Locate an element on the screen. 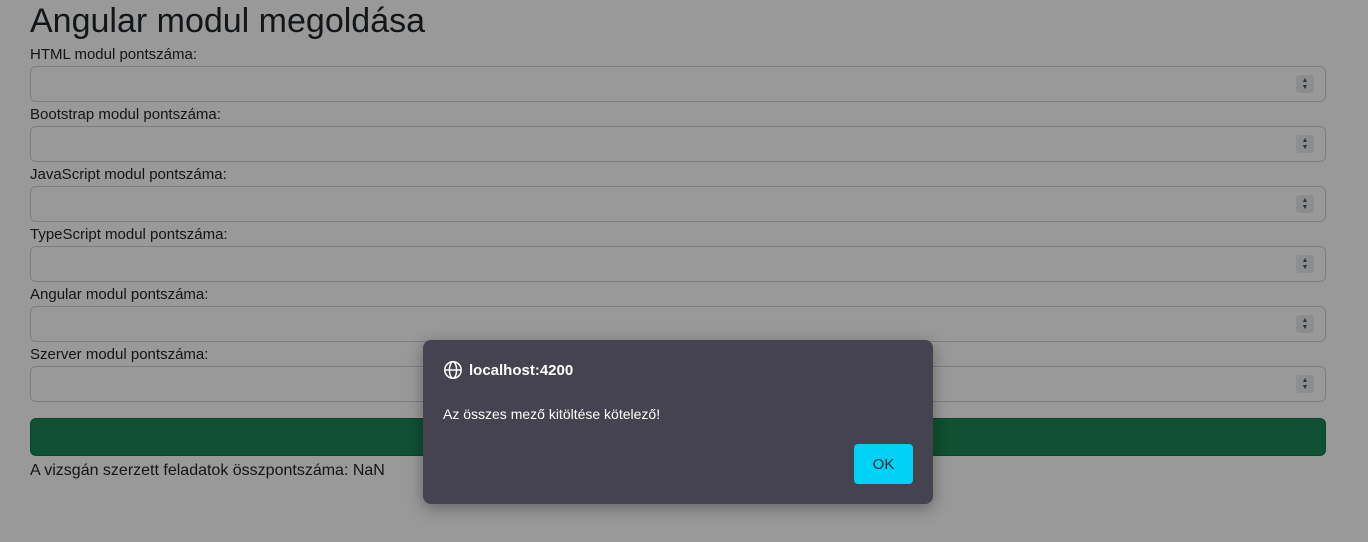 The image size is (1368, 542). dialog-header: localhost:4200 is located at coordinates (508, 370).